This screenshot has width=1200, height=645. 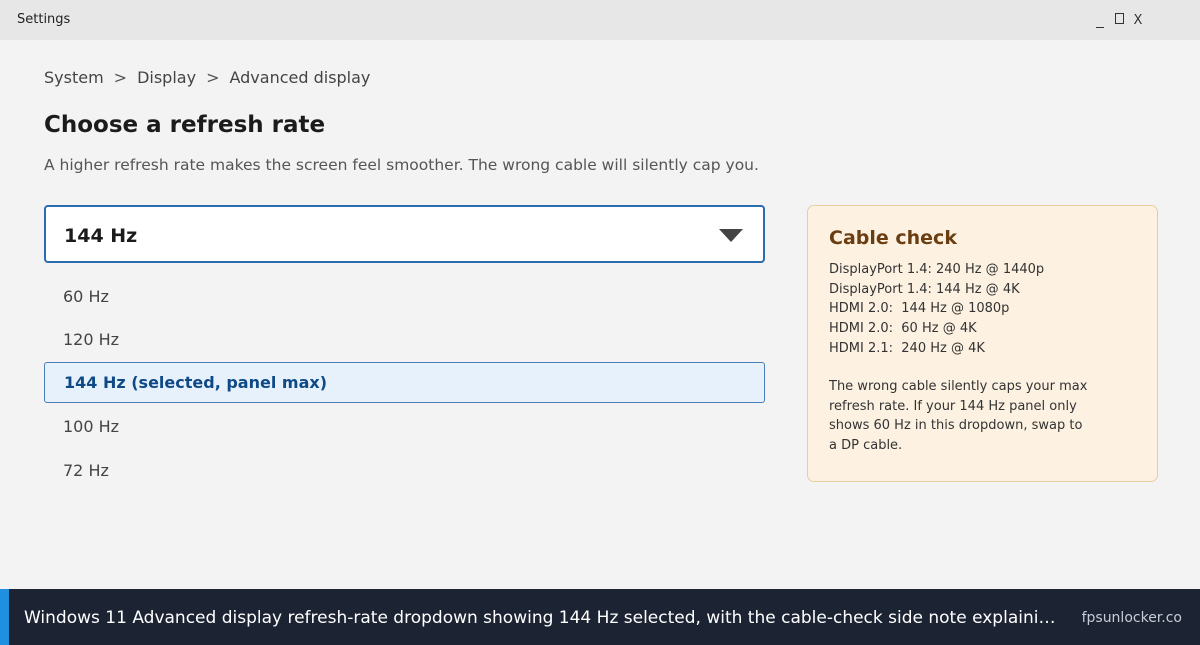 I want to click on title-bar: Settings X, so click(x=600, y=20).